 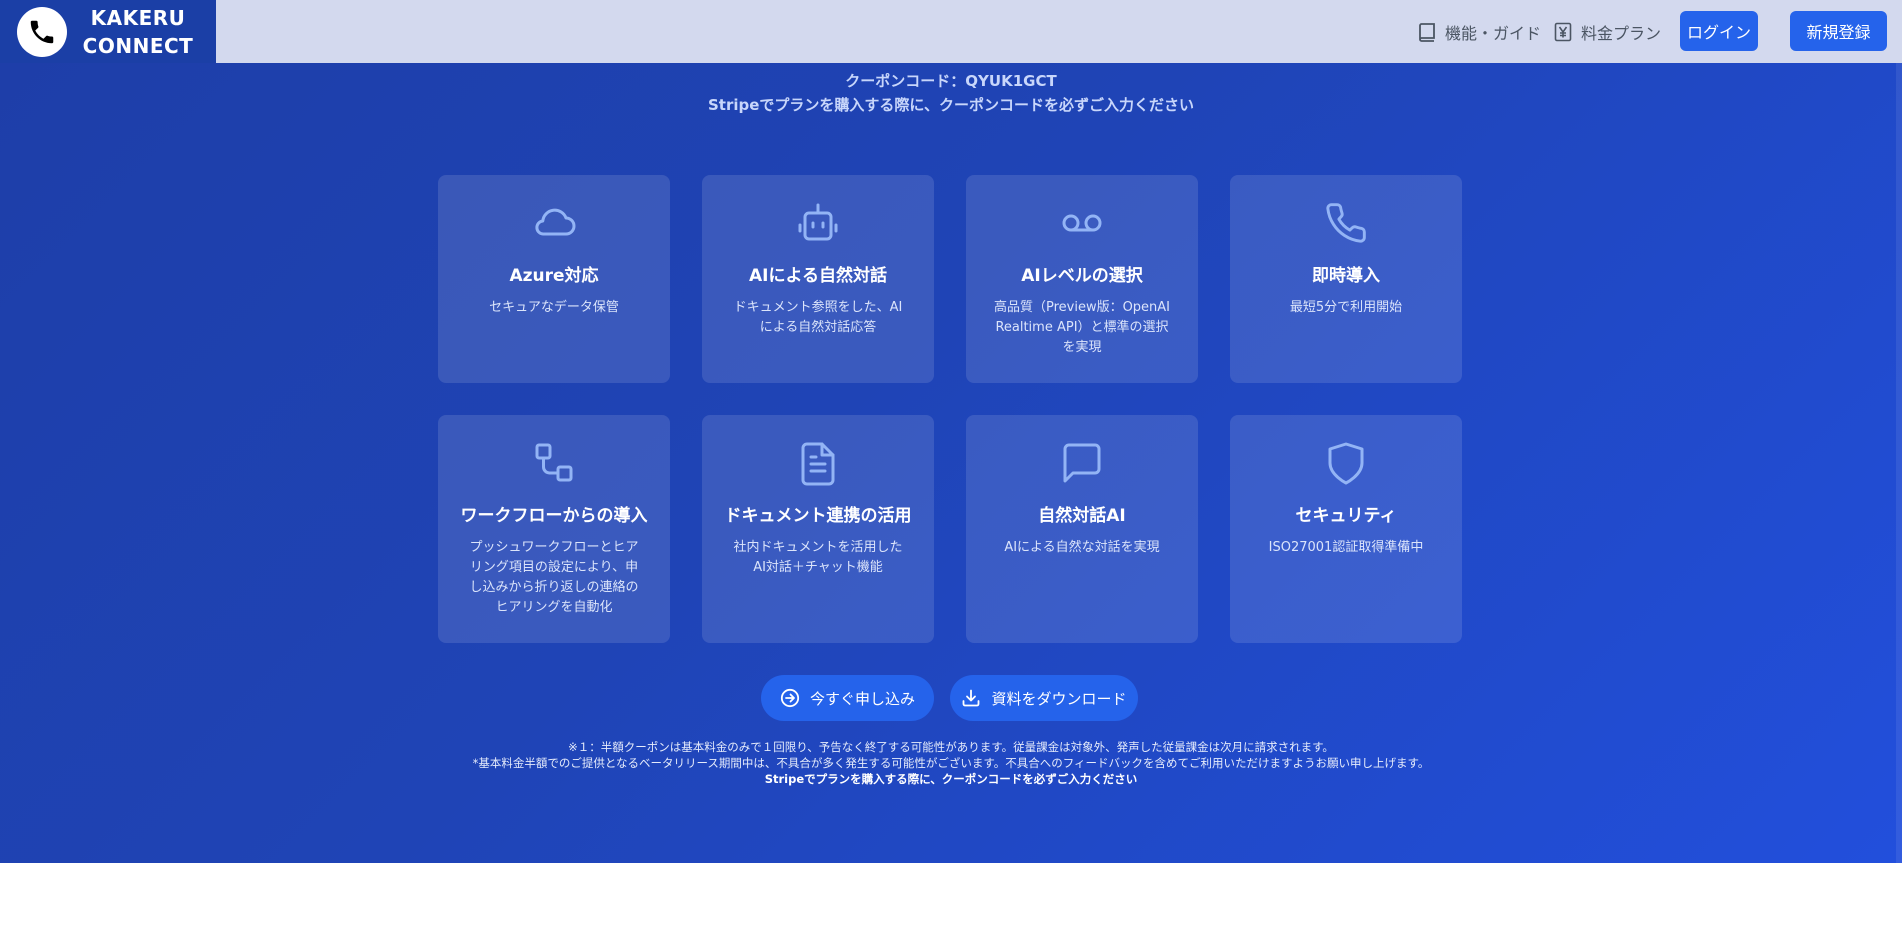 I want to click on feature-title: 自然対話AI, so click(x=1082, y=516).